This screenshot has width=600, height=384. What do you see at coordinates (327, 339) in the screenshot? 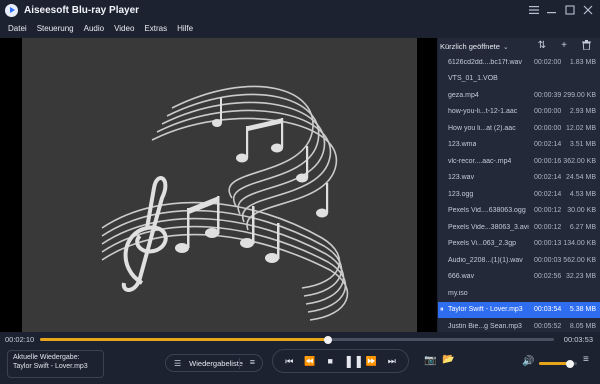
I see `progress-handle` at bounding box center [327, 339].